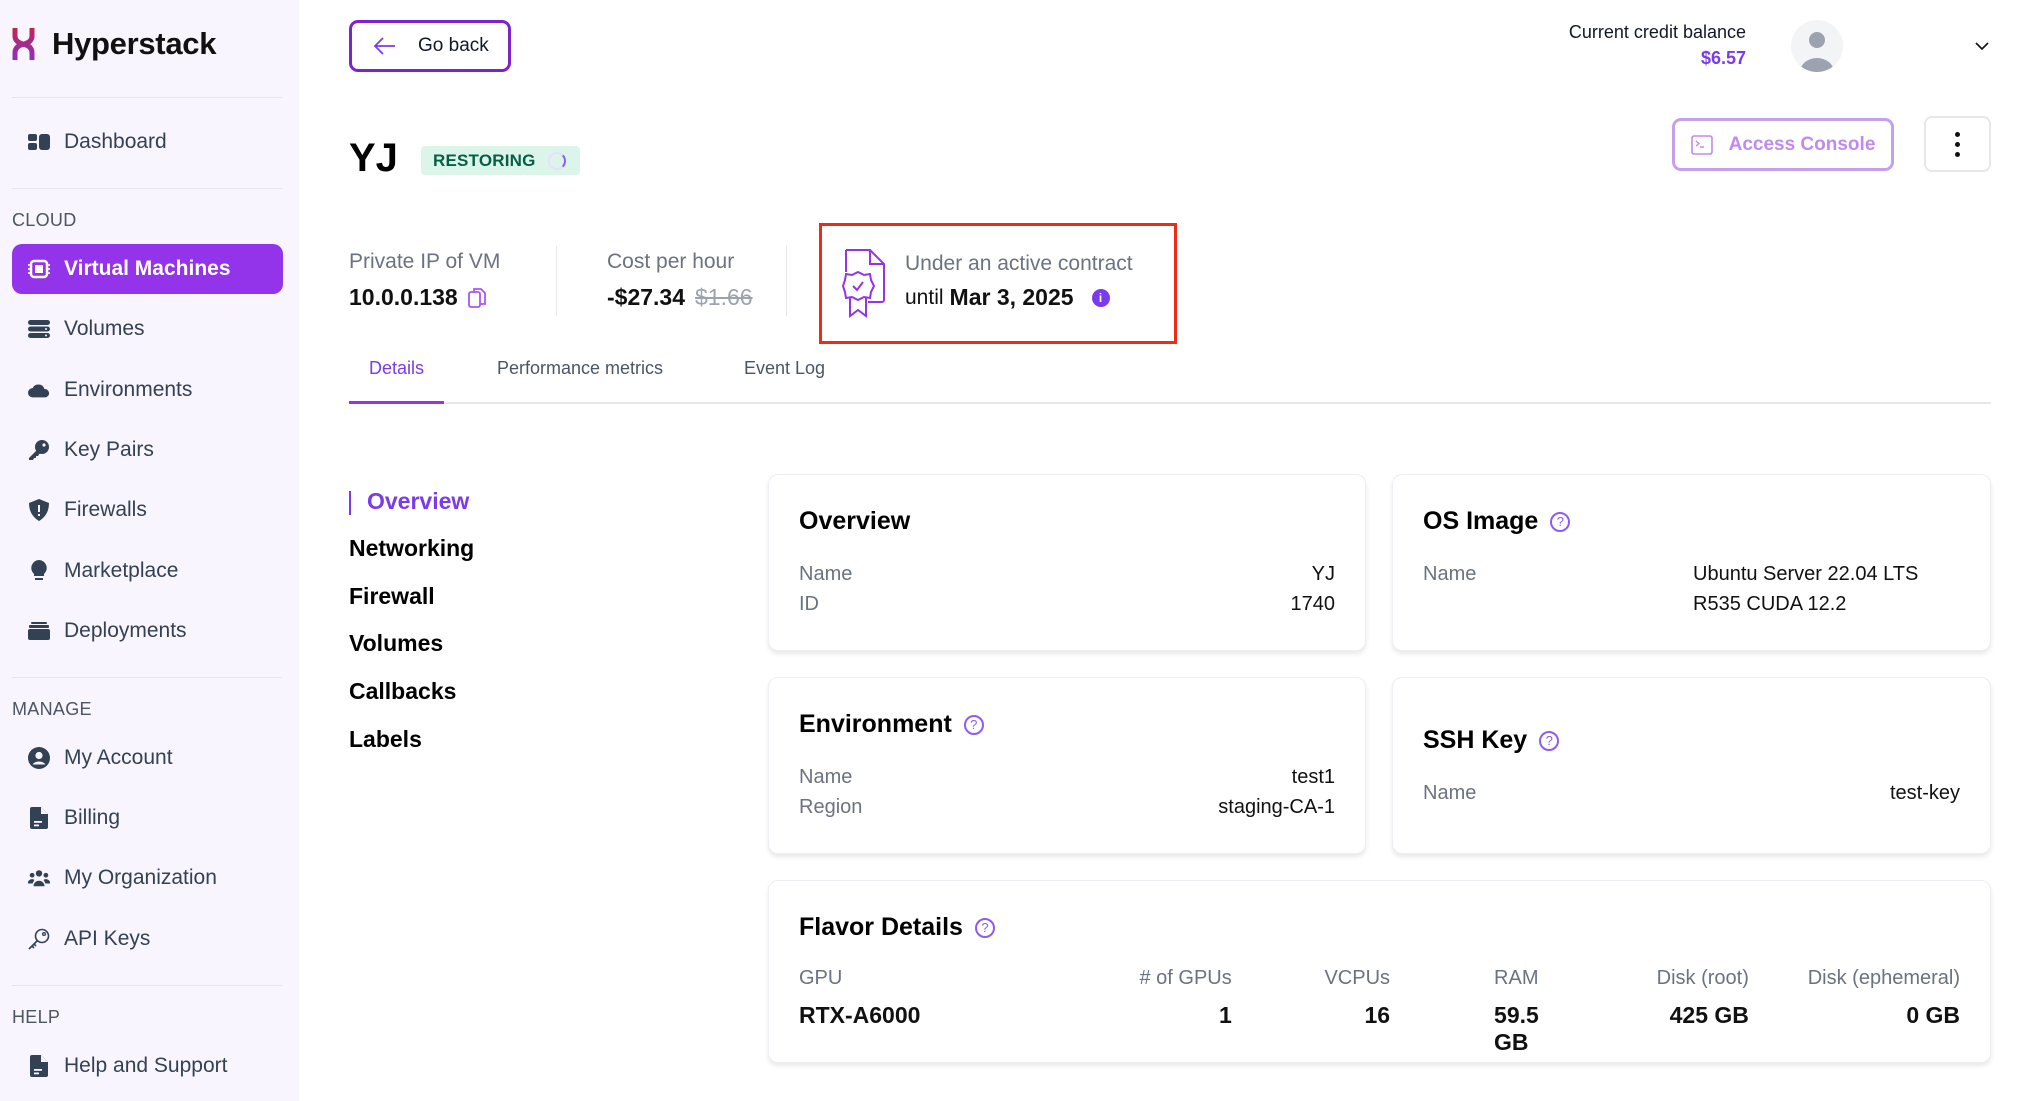  I want to click on shield-icon, so click(39, 510).